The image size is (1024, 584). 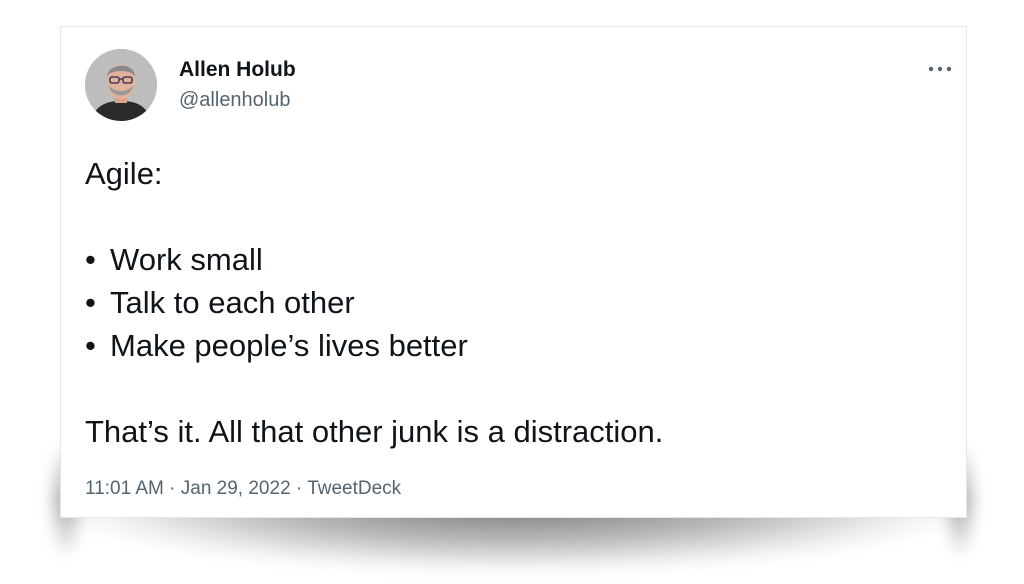 What do you see at coordinates (237, 70) in the screenshot?
I see `author-name: Allen Holub` at bounding box center [237, 70].